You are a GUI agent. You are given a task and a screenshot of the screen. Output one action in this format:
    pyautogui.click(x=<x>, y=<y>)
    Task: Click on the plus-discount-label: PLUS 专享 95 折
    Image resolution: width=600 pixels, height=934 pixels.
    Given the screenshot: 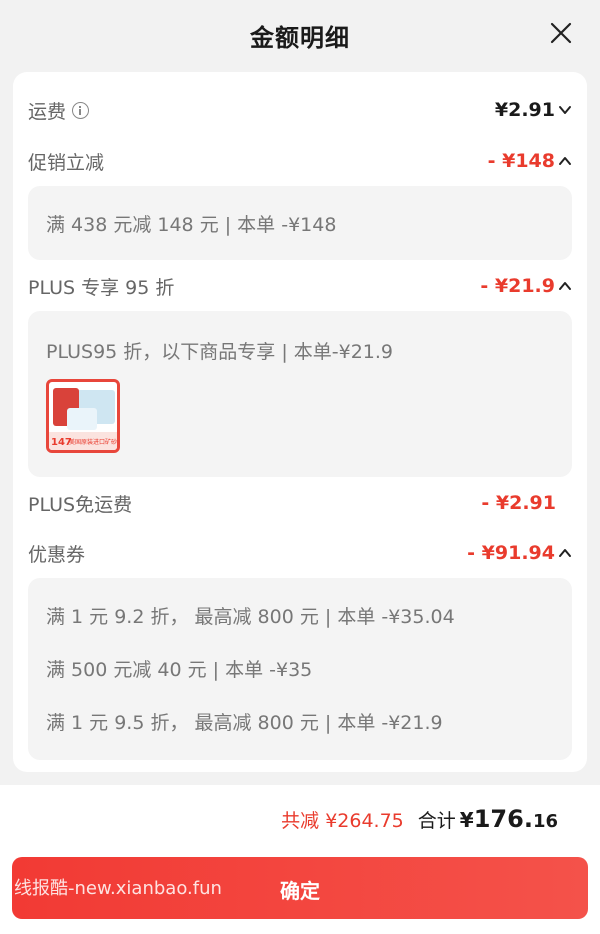 What is the action you would take?
    pyautogui.click(x=101, y=287)
    